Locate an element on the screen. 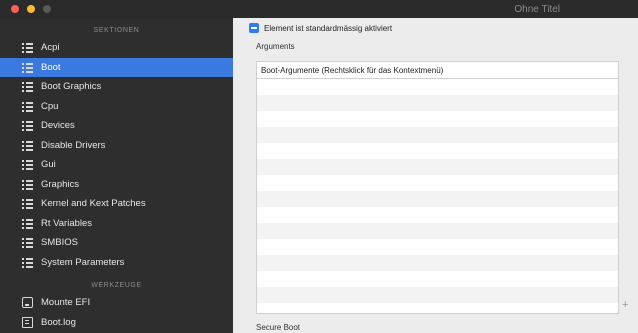 The width and height of the screenshot is (638, 333). sidebar-item-label: Gui is located at coordinates (48, 164).